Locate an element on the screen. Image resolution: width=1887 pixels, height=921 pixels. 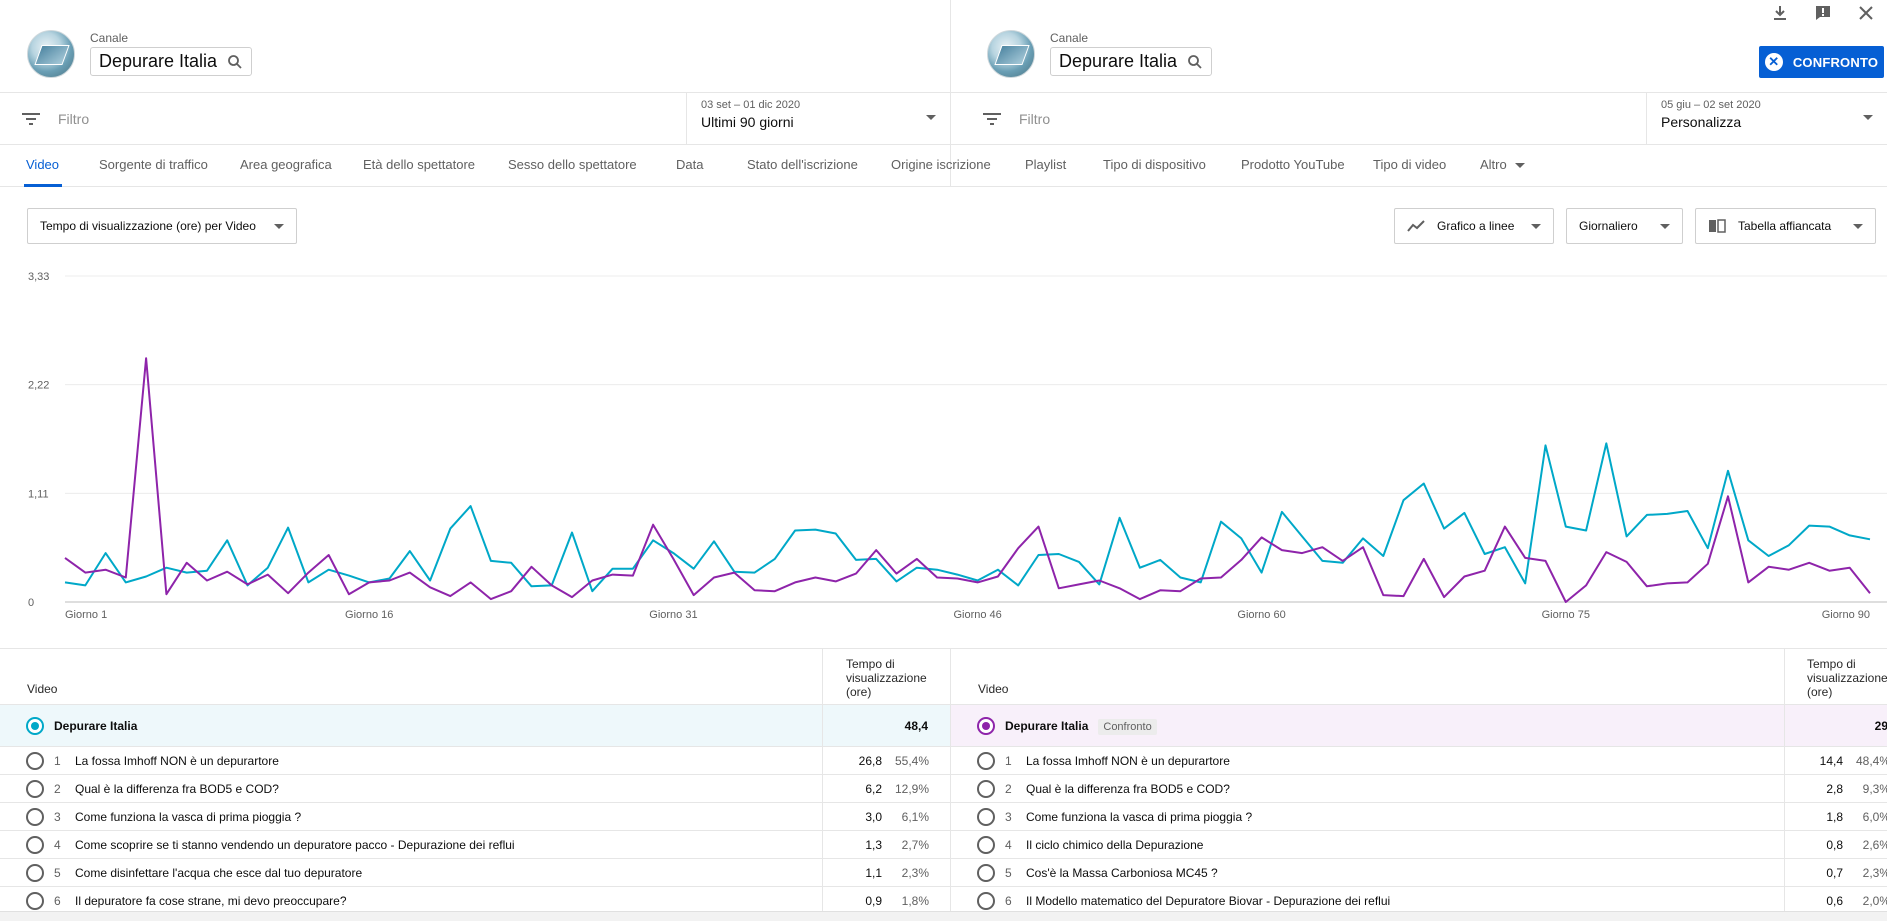
compare-button: ✕ CONFRONTO is located at coordinates (1821, 62).